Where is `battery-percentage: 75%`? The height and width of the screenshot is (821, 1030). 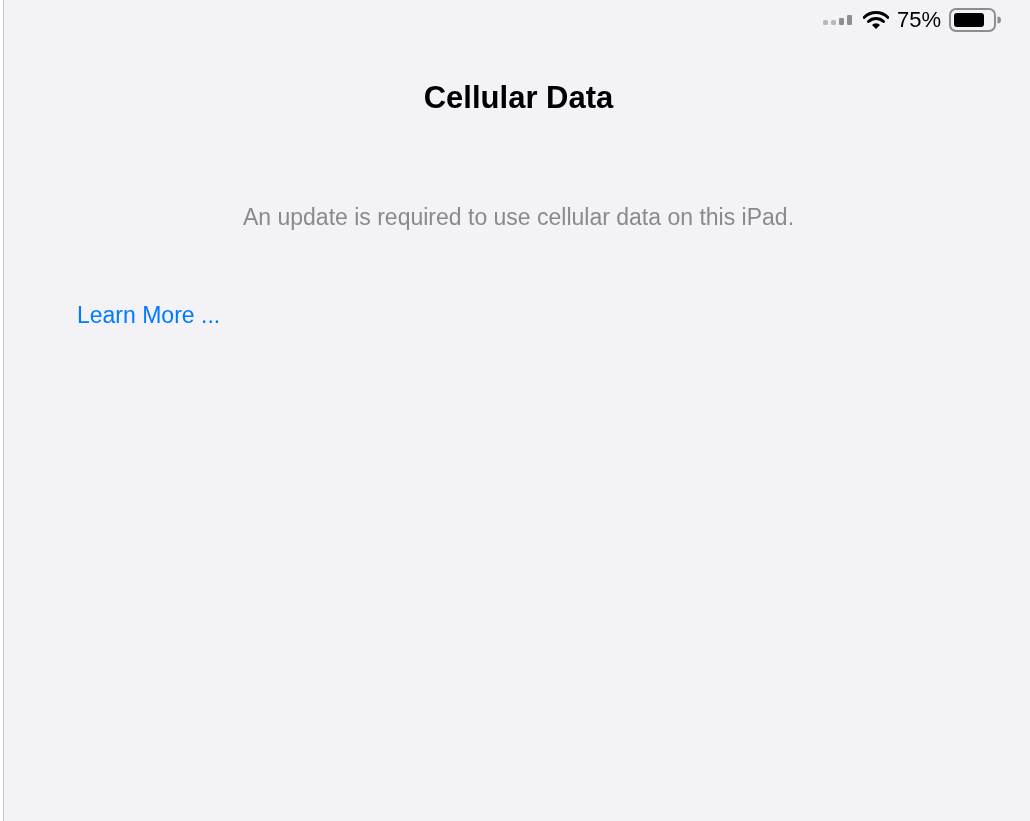 battery-percentage: 75% is located at coordinates (918, 20).